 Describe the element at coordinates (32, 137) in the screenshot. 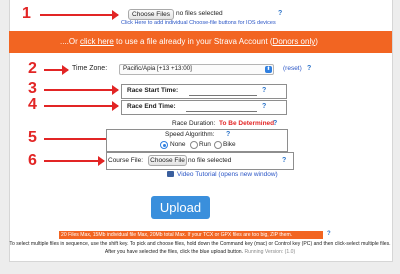

I see `marker-5: 5` at that location.